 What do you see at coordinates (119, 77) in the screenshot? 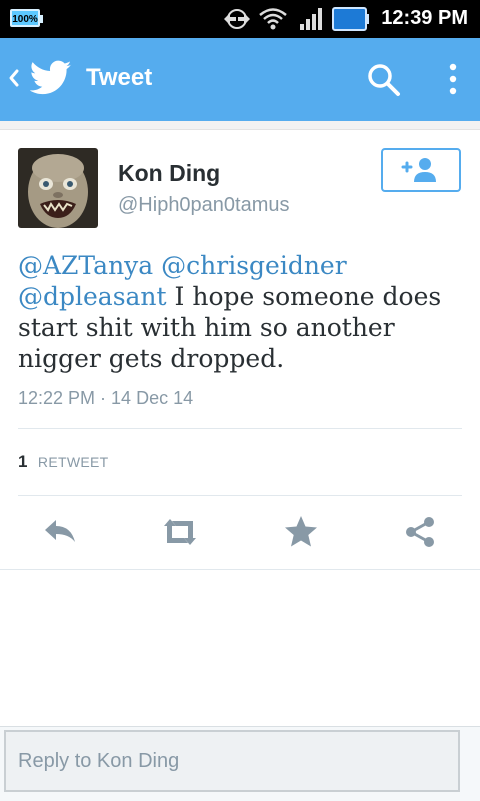
I see `page-title: Tweet` at bounding box center [119, 77].